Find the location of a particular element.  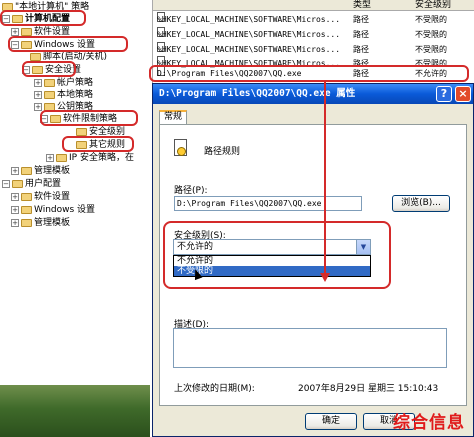

tree-item-admin-templates: + 管理模板 is located at coordinates (40, 171).